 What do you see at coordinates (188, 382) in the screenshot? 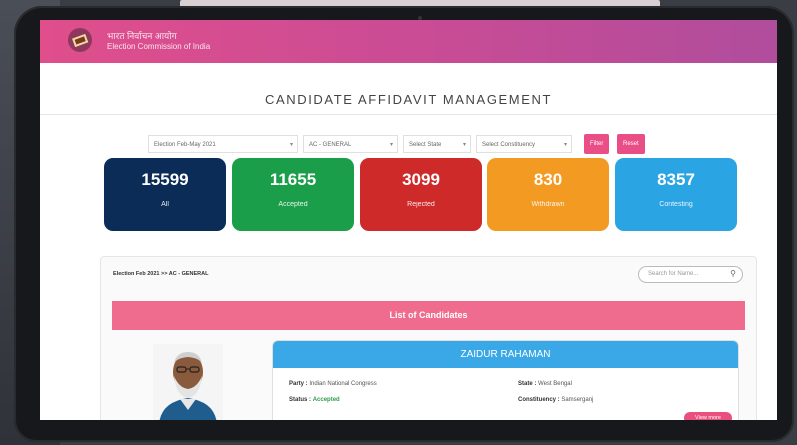
I see `candidate-photo` at bounding box center [188, 382].